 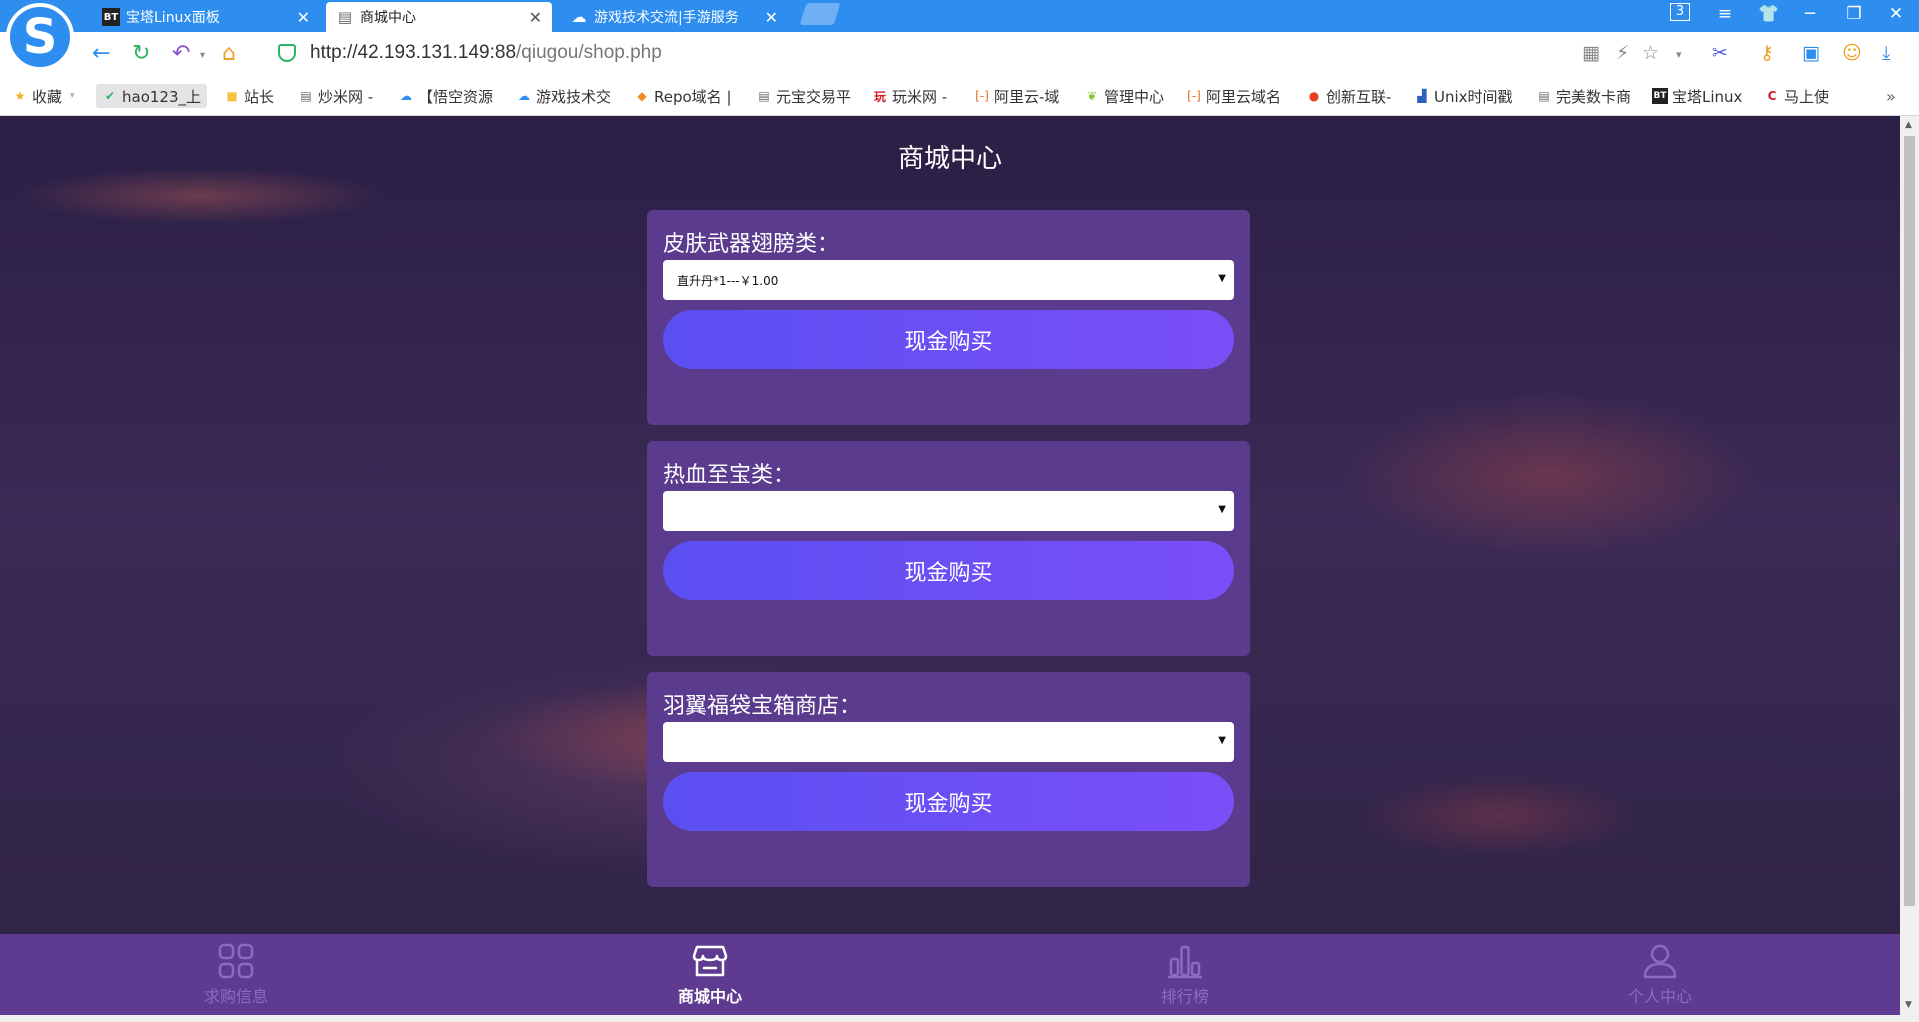 I want to click on product-card-wings: 羽翼福袋宝箱商店： ▼ 现金购买, so click(x=948, y=779).